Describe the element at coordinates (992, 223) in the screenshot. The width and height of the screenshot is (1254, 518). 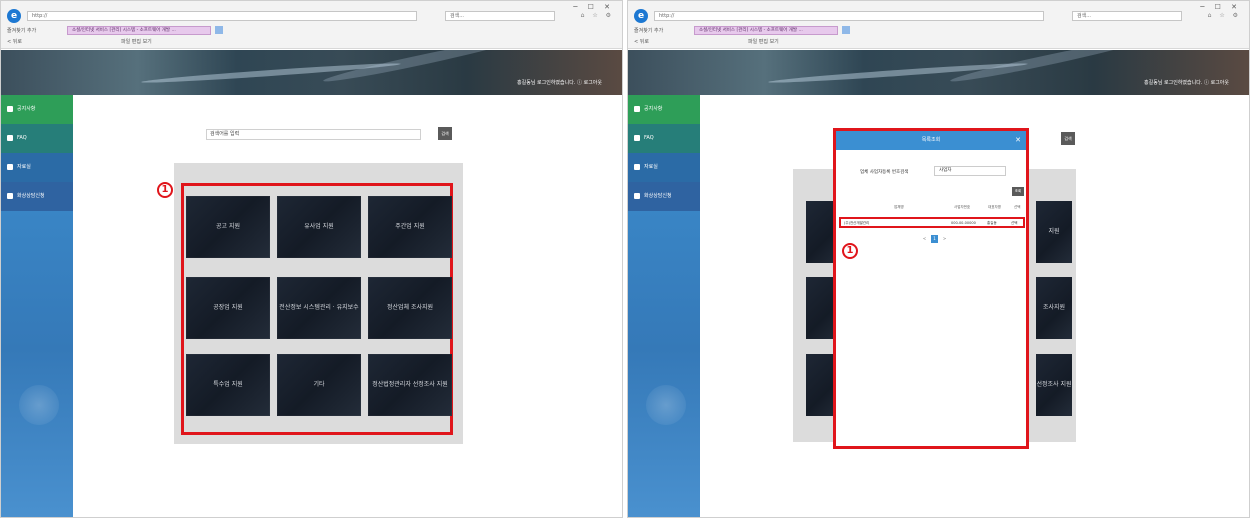
I see `table-cell: 홍길동` at that location.